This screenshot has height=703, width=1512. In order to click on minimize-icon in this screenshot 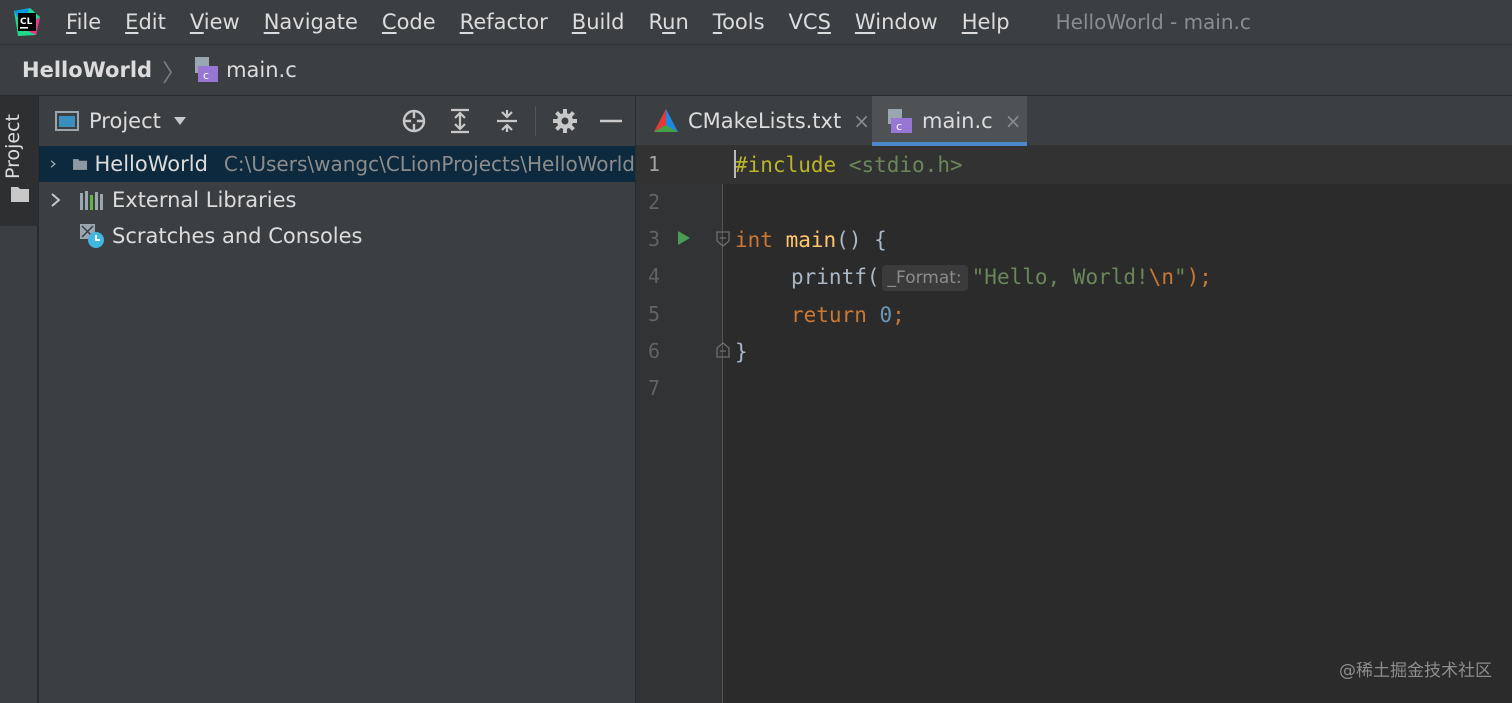, I will do `click(611, 121)`.